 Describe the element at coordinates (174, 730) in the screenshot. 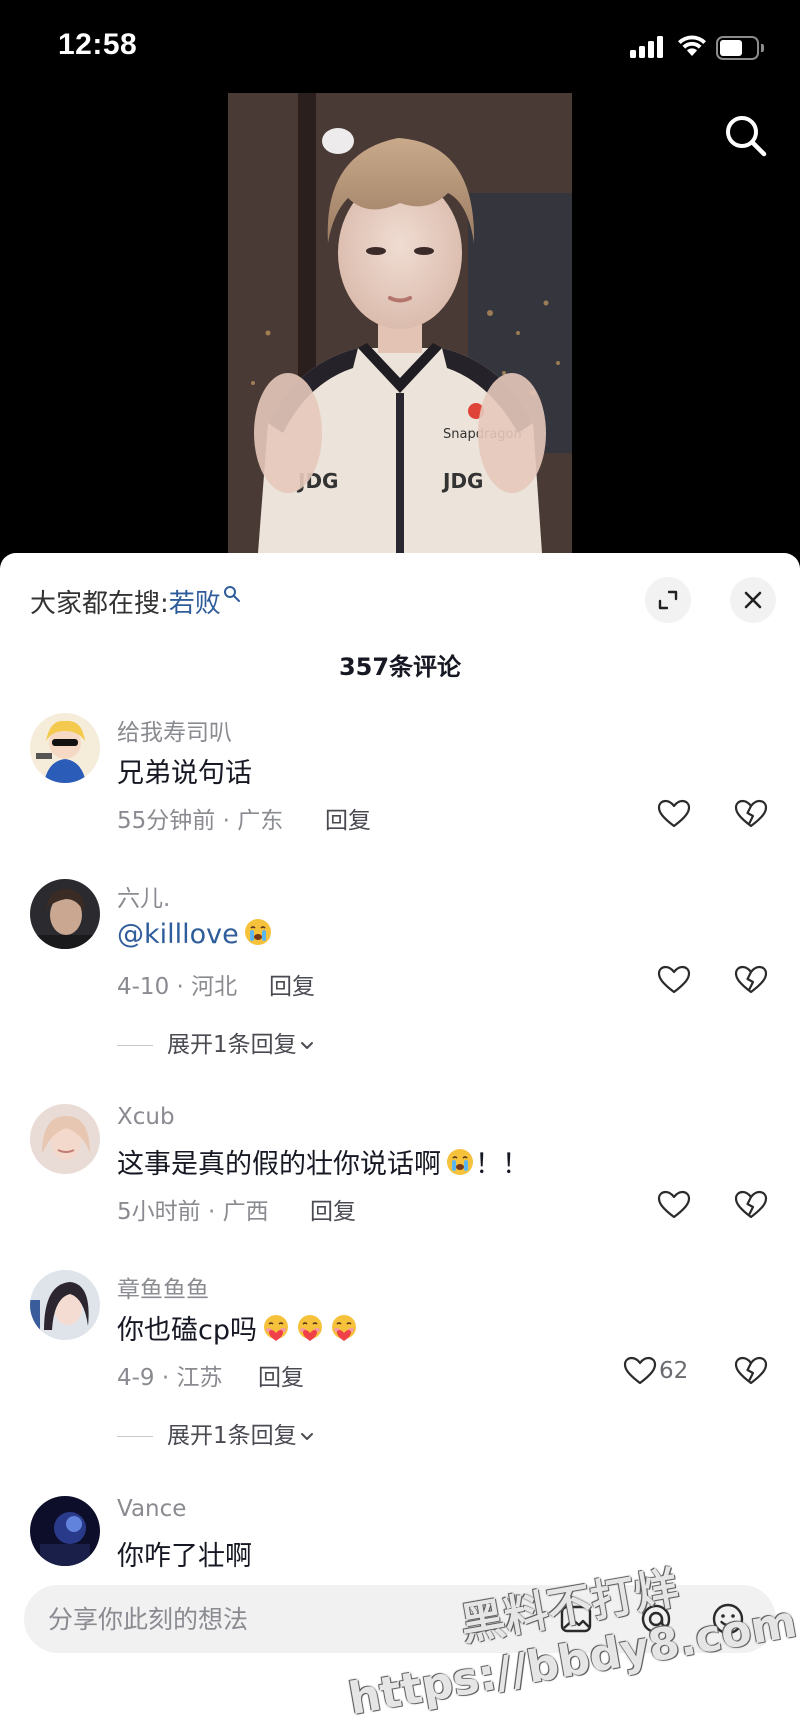

I see `comment-username: 给我寿司叭` at that location.